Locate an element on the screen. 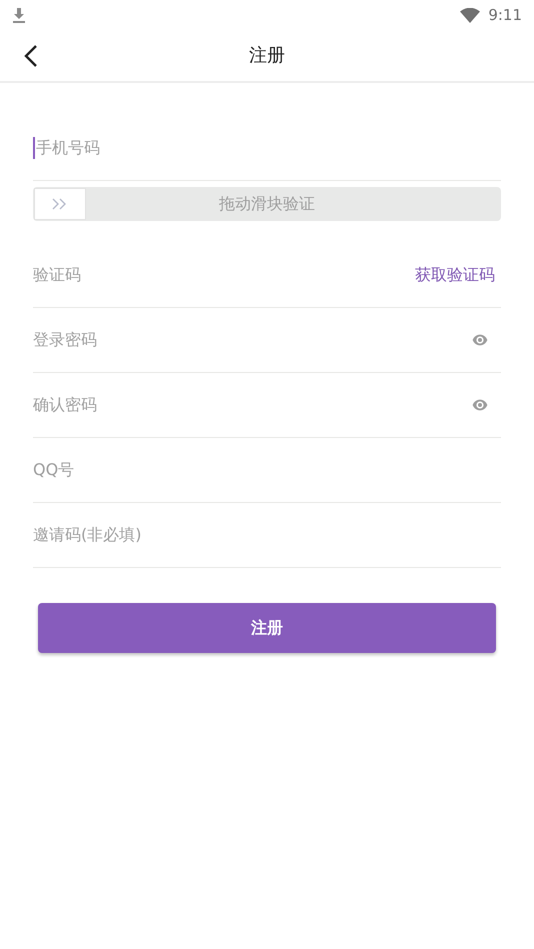 This screenshot has height=949, width=534. placeholder-text: QQ号 is located at coordinates (54, 470).